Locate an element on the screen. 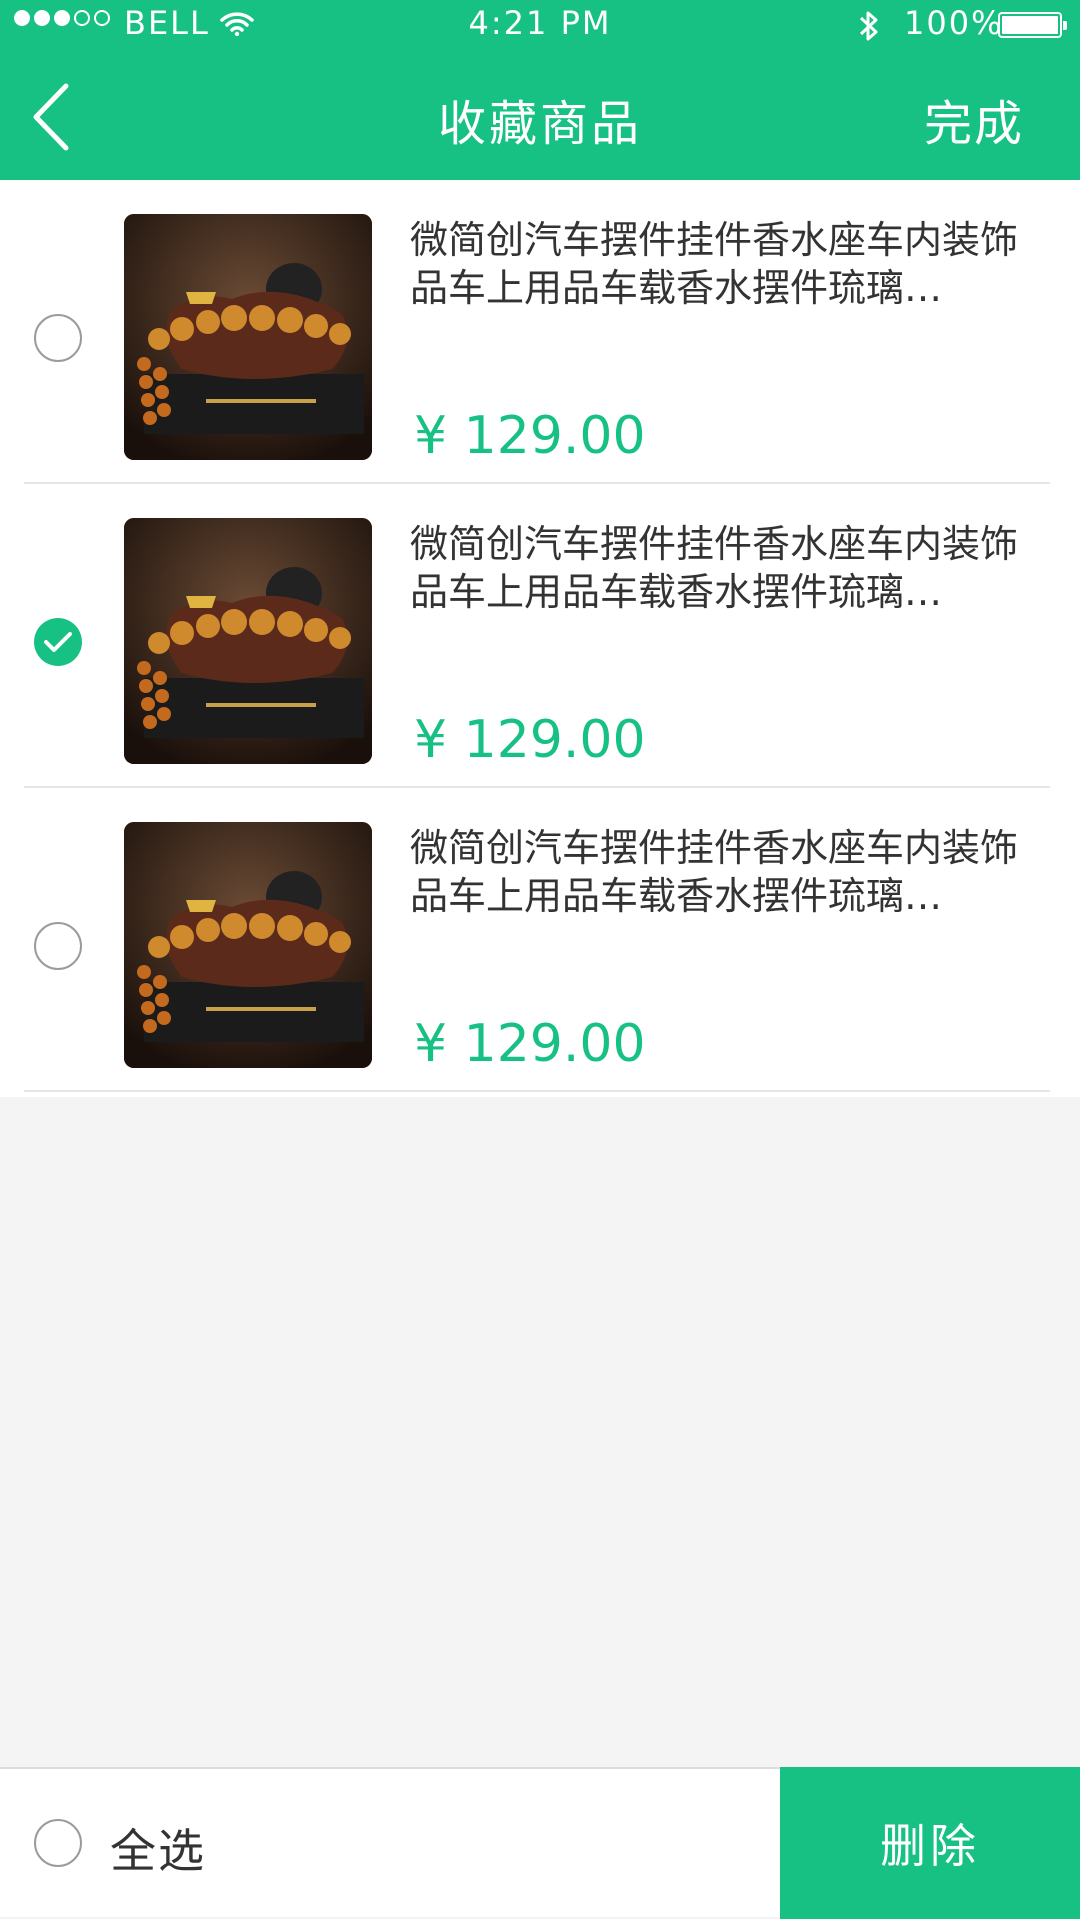 The height and width of the screenshot is (1919, 1080). checkmark-icon is located at coordinates (58, 642).